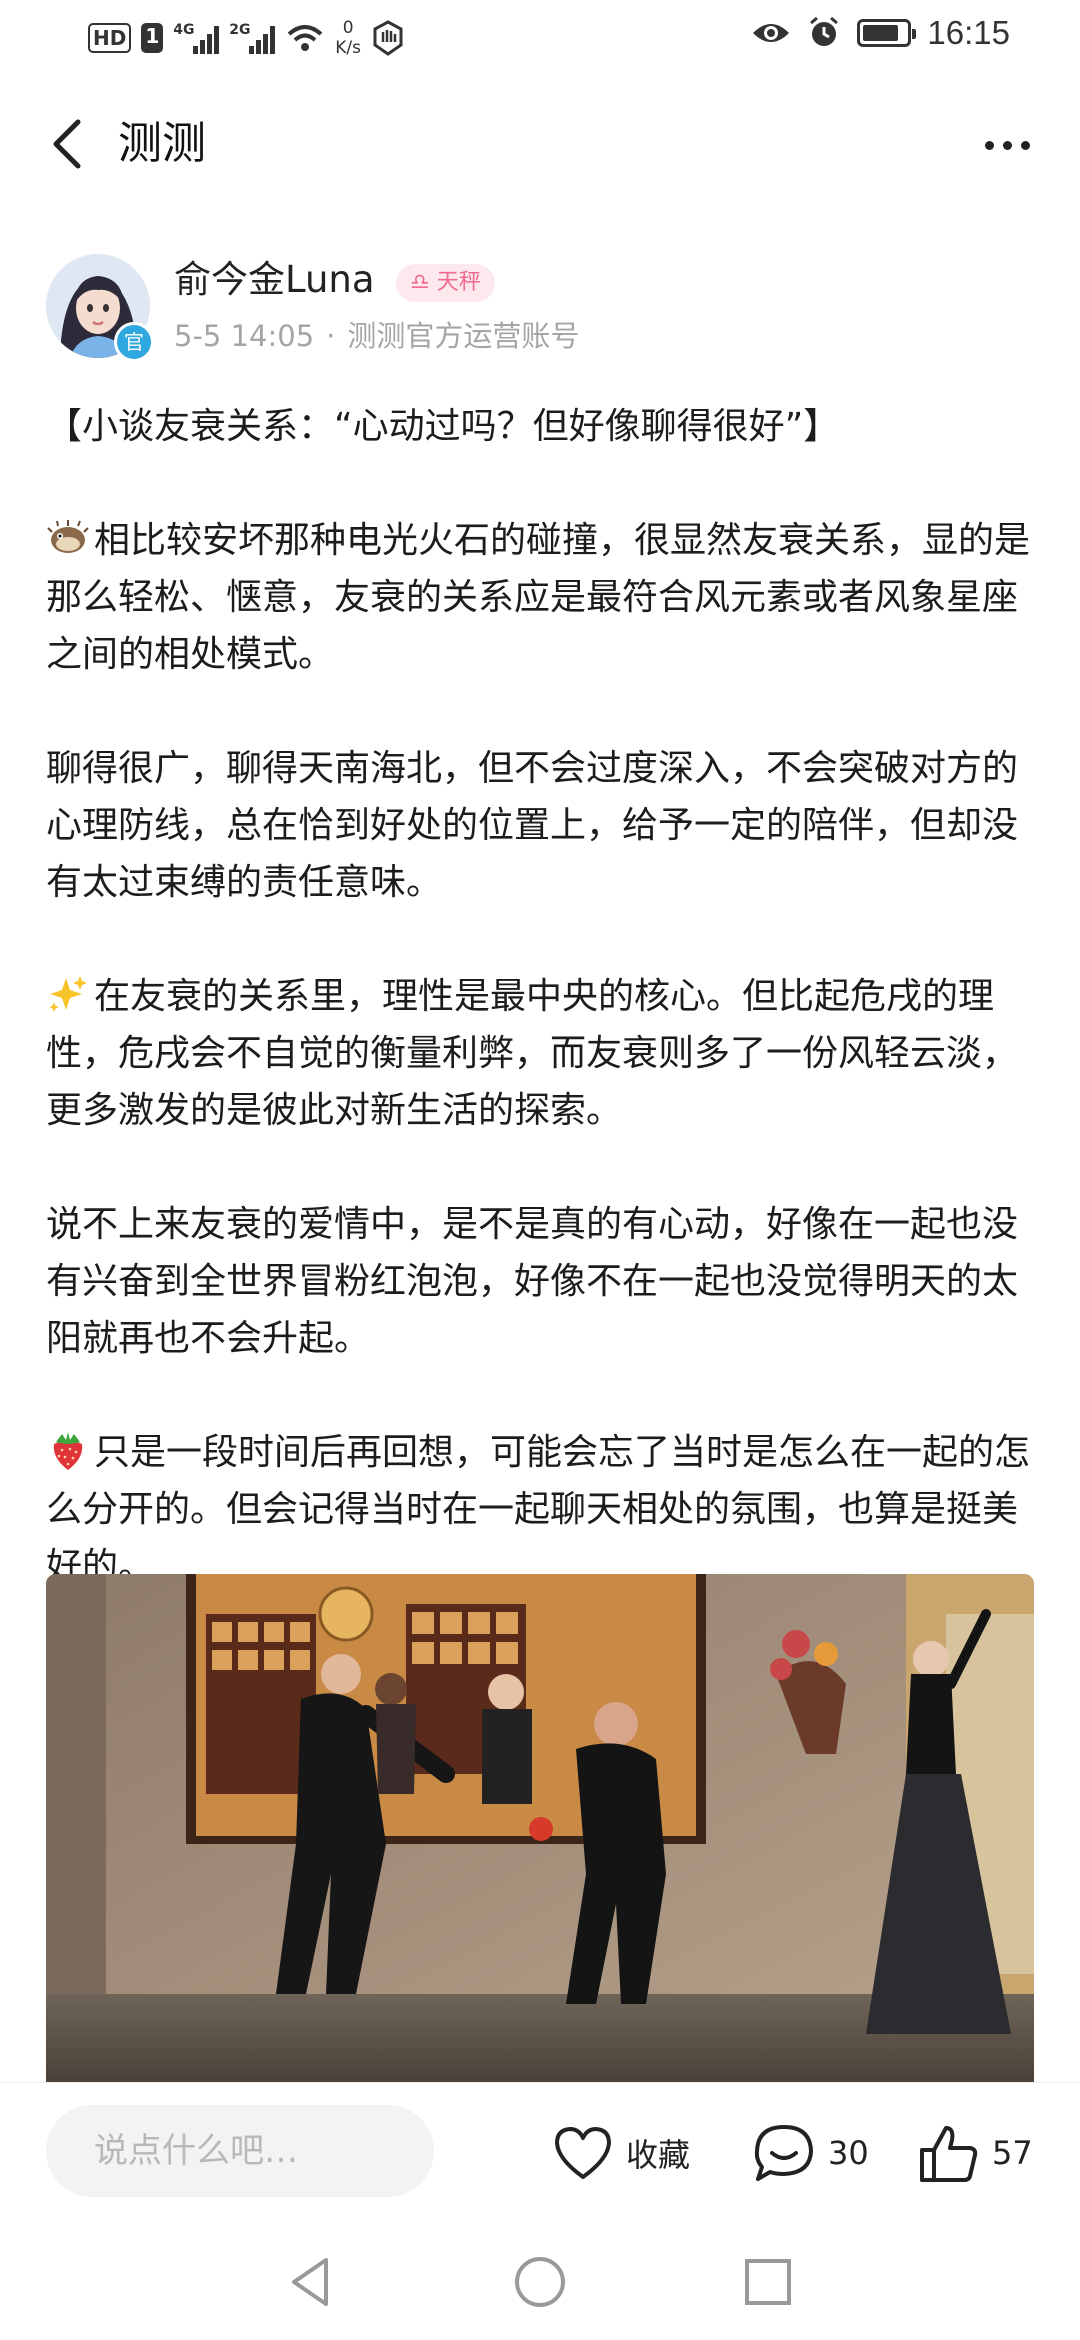 The height and width of the screenshot is (2340, 1080). Describe the element at coordinates (68, 994) in the screenshot. I see `sparkles-icon` at that location.